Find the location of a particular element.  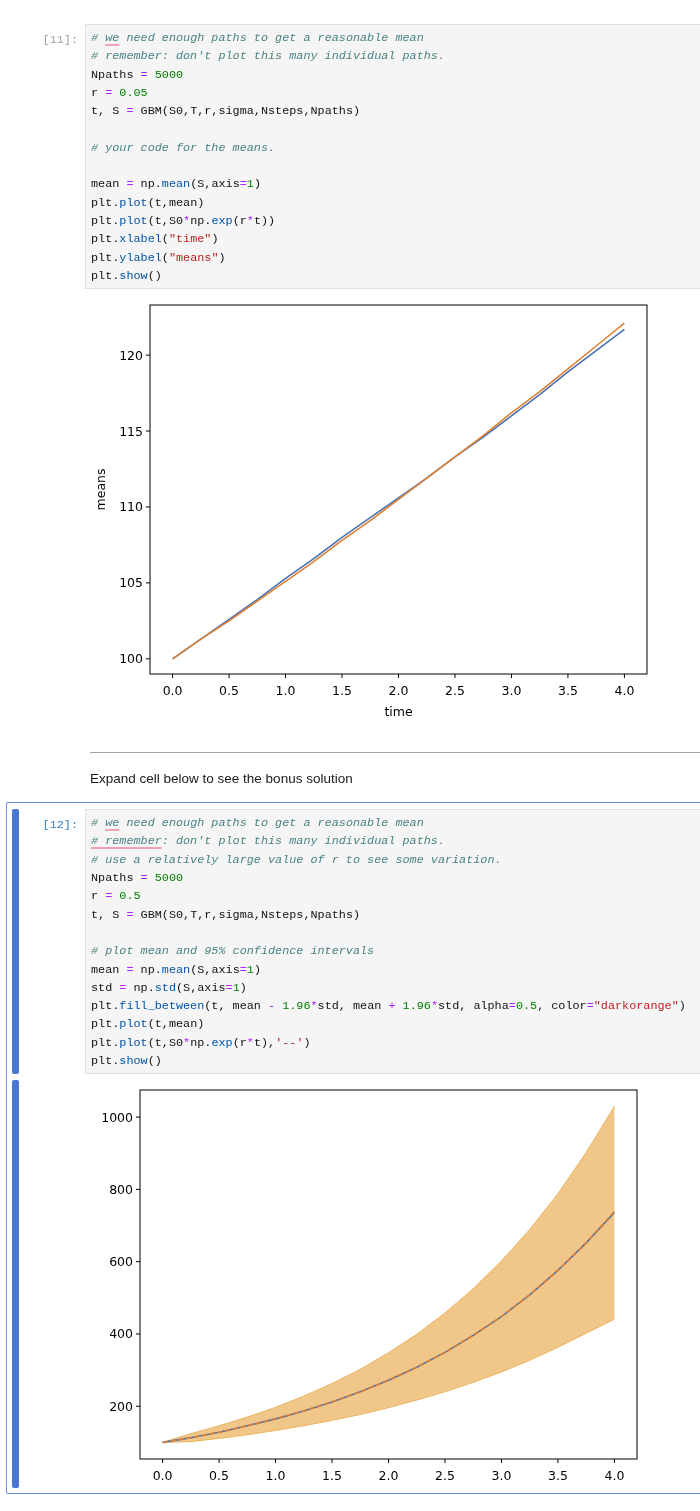

execution-count: [12]: is located at coordinates (60, 825).